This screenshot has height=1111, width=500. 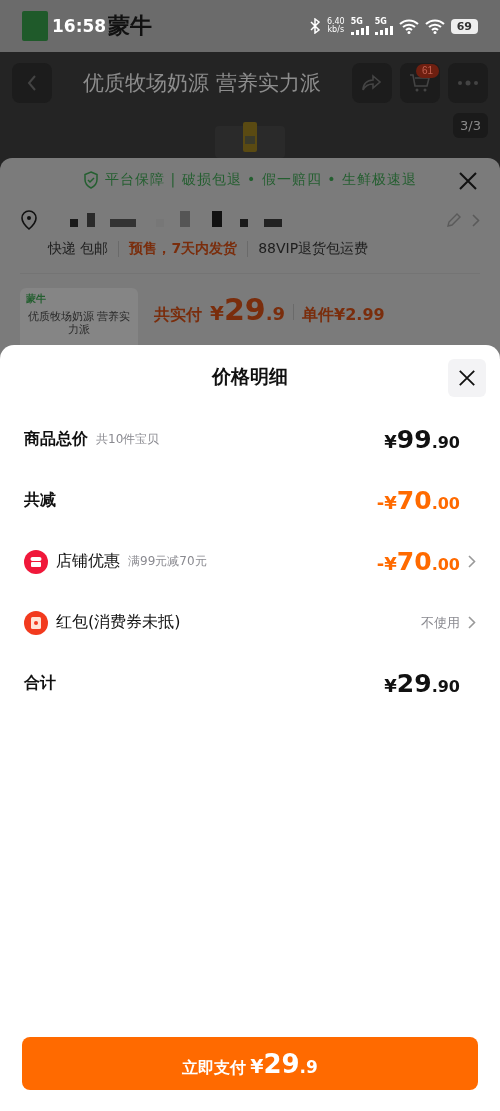 What do you see at coordinates (250, 376) in the screenshot?
I see `sheet-title: 价格明细` at bounding box center [250, 376].